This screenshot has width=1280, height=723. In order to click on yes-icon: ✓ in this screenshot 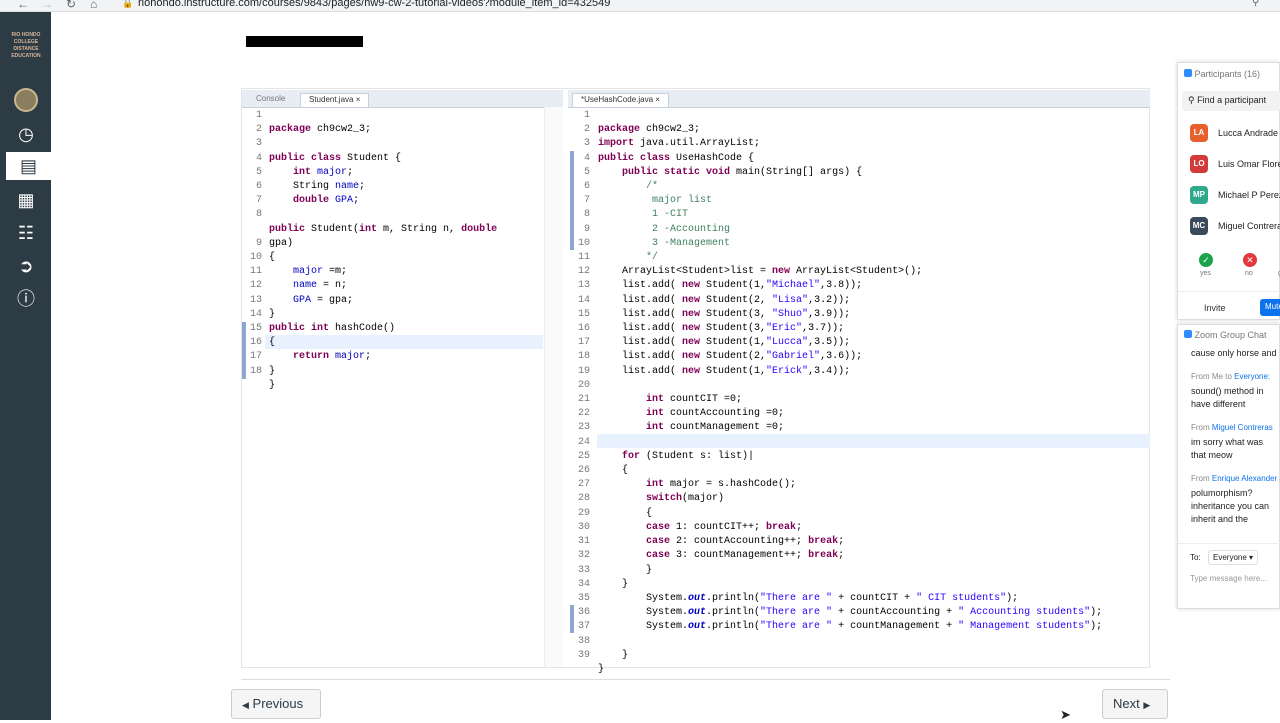, I will do `click(1206, 260)`.